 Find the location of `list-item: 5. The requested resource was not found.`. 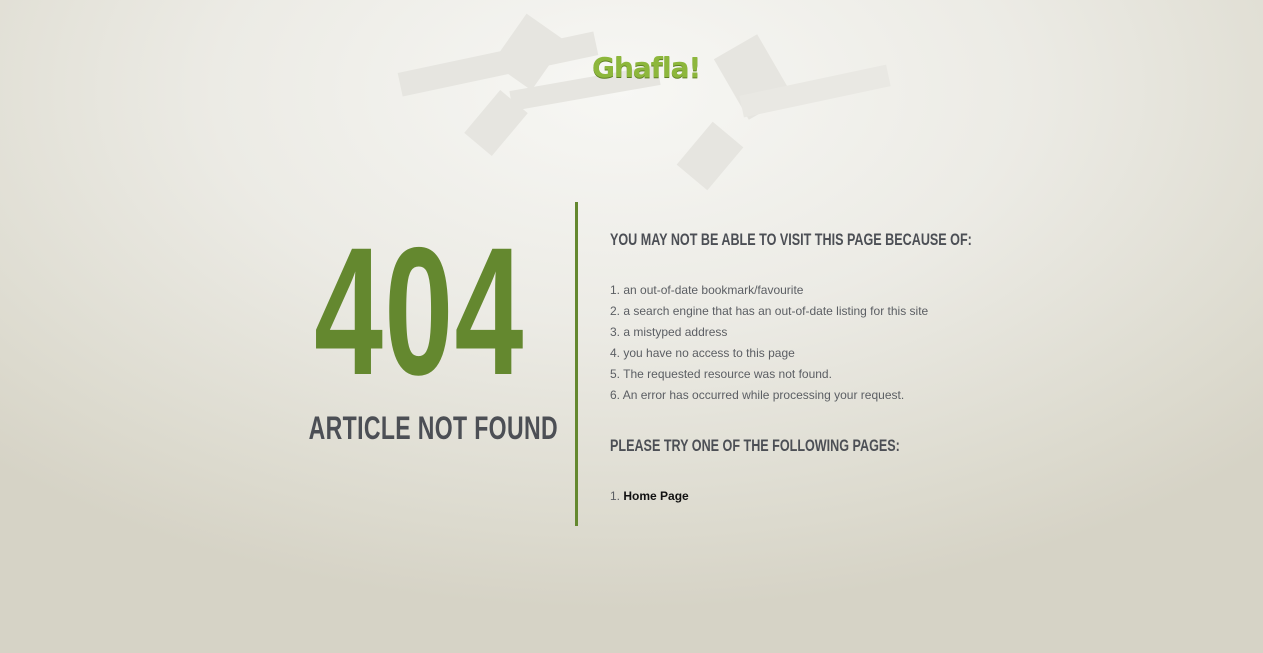

list-item: 5. The requested resource was not found. is located at coordinates (860, 374).